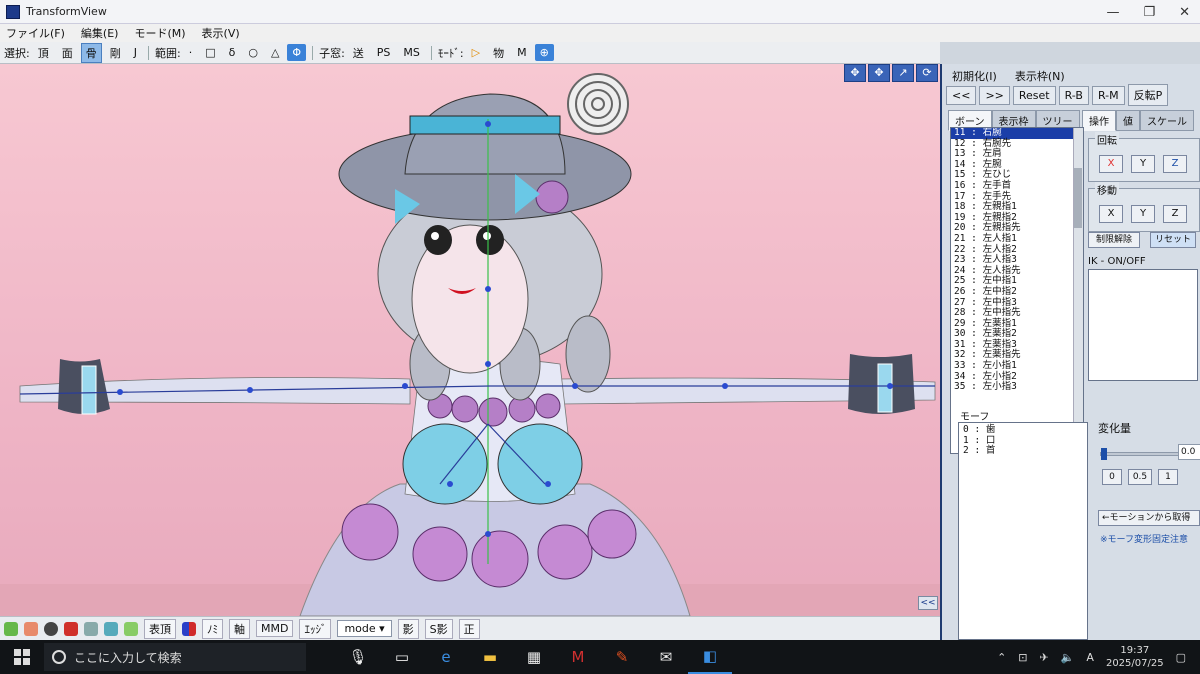  What do you see at coordinates (1090, 657) in the screenshot?
I see `ime-icon: A` at bounding box center [1090, 657].